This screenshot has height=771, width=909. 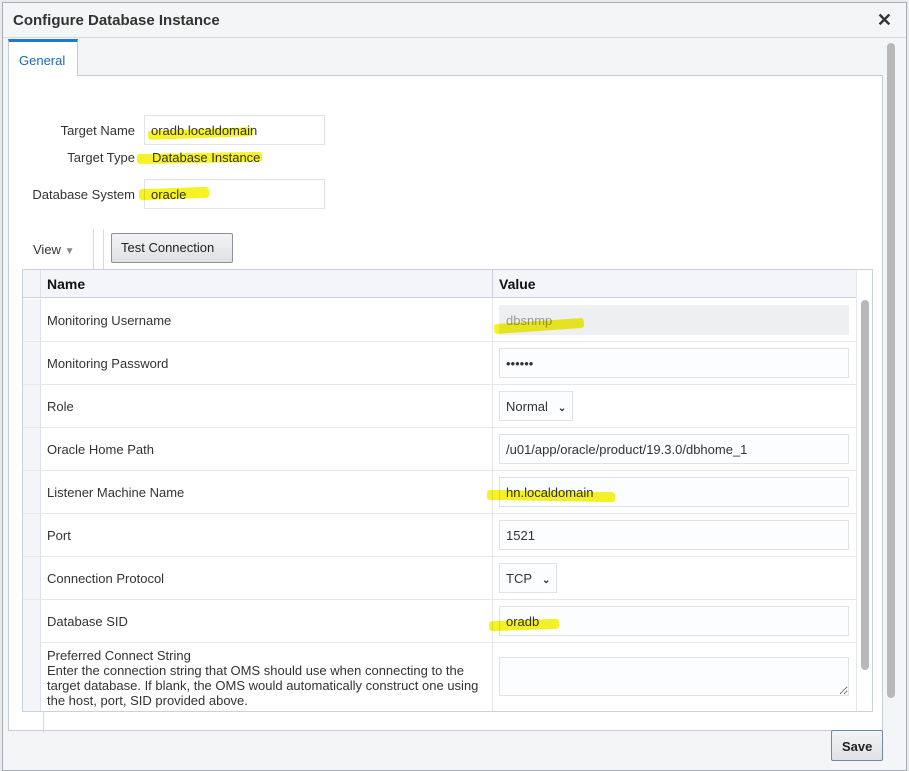 I want to click on test-connection-button: Test Connection, so click(x=172, y=248).